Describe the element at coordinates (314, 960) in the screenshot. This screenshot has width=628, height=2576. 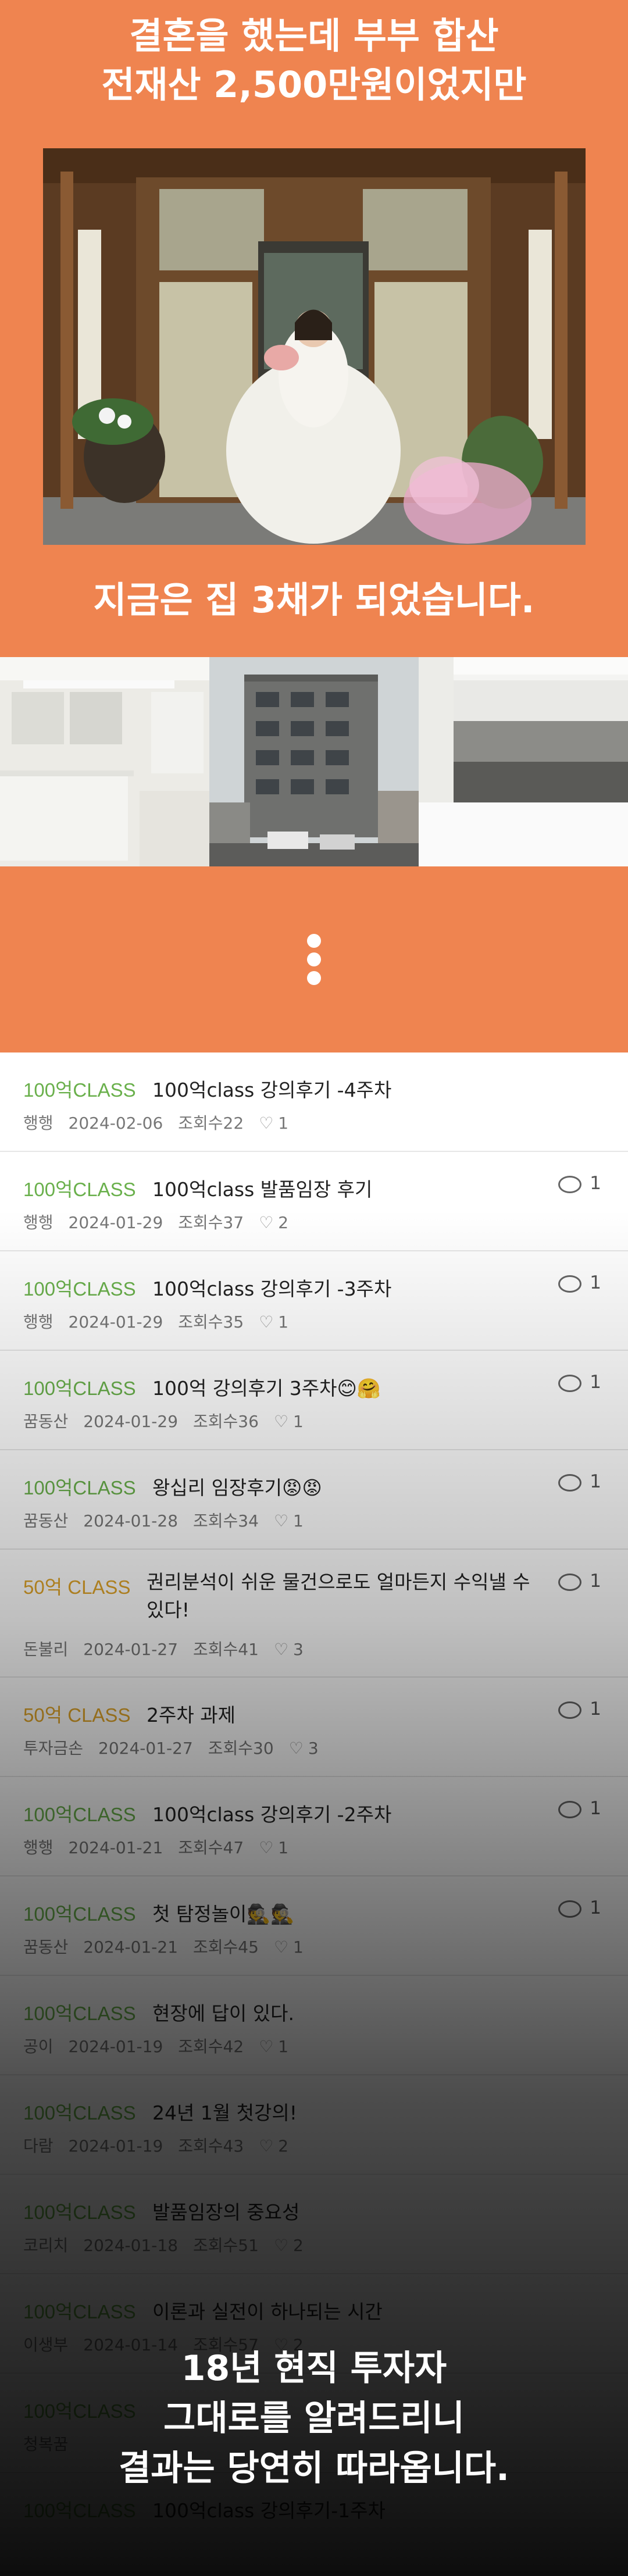
I see `more-indicator-icon` at that location.